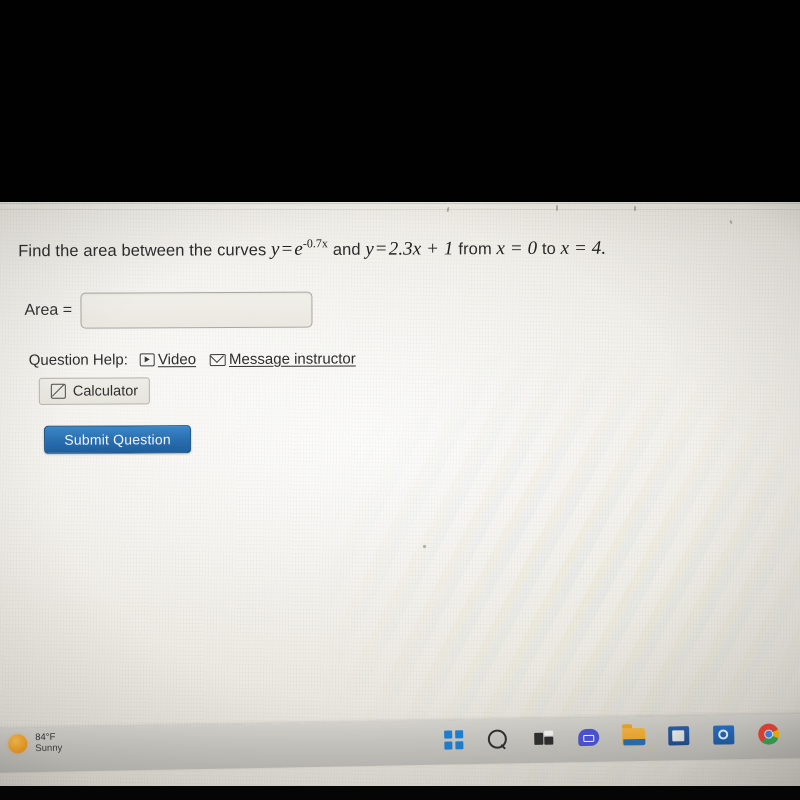 The image size is (800, 800). I want to click on question-help-label: Question Help:, so click(78, 360).